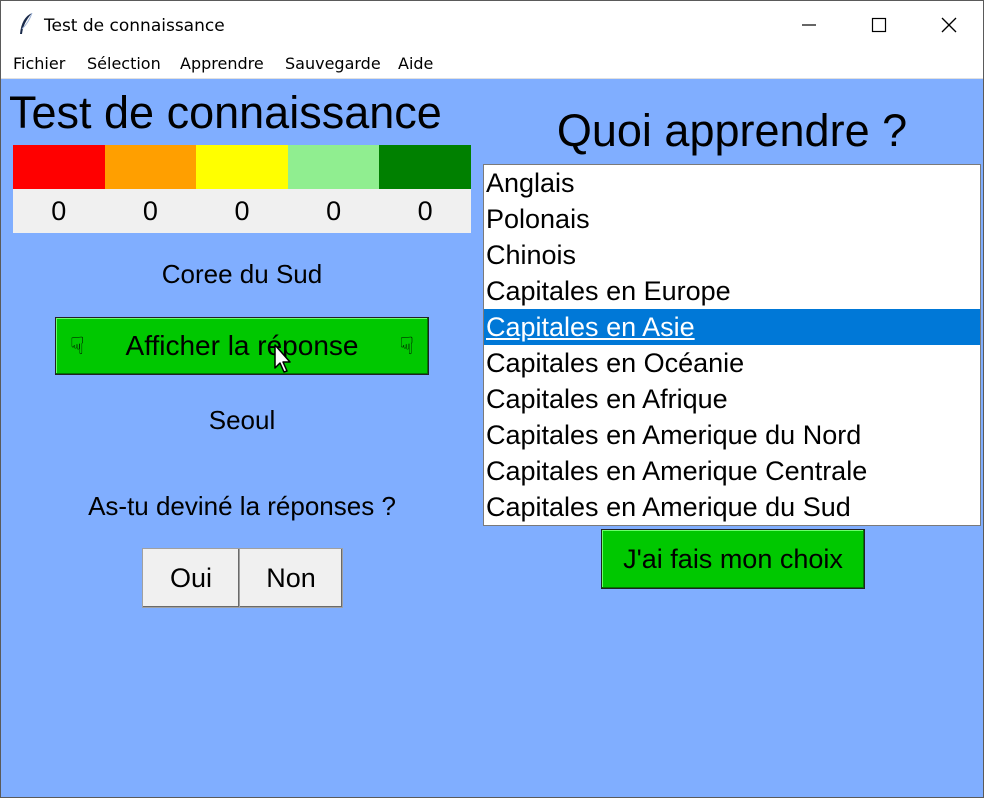  I want to click on score-color-red, so click(59, 167).